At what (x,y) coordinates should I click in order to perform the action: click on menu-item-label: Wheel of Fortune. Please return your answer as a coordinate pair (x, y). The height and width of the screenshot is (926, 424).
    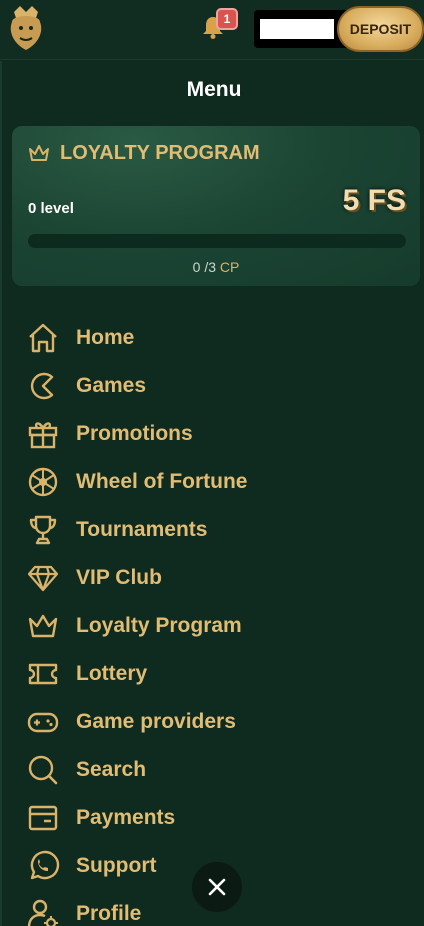
    Looking at the image, I should click on (162, 481).